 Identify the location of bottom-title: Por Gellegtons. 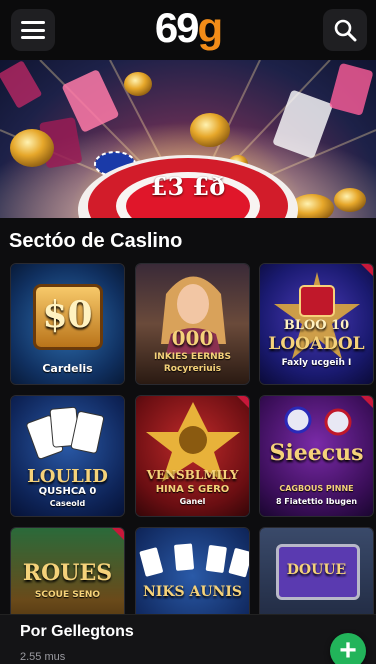
(77, 631).